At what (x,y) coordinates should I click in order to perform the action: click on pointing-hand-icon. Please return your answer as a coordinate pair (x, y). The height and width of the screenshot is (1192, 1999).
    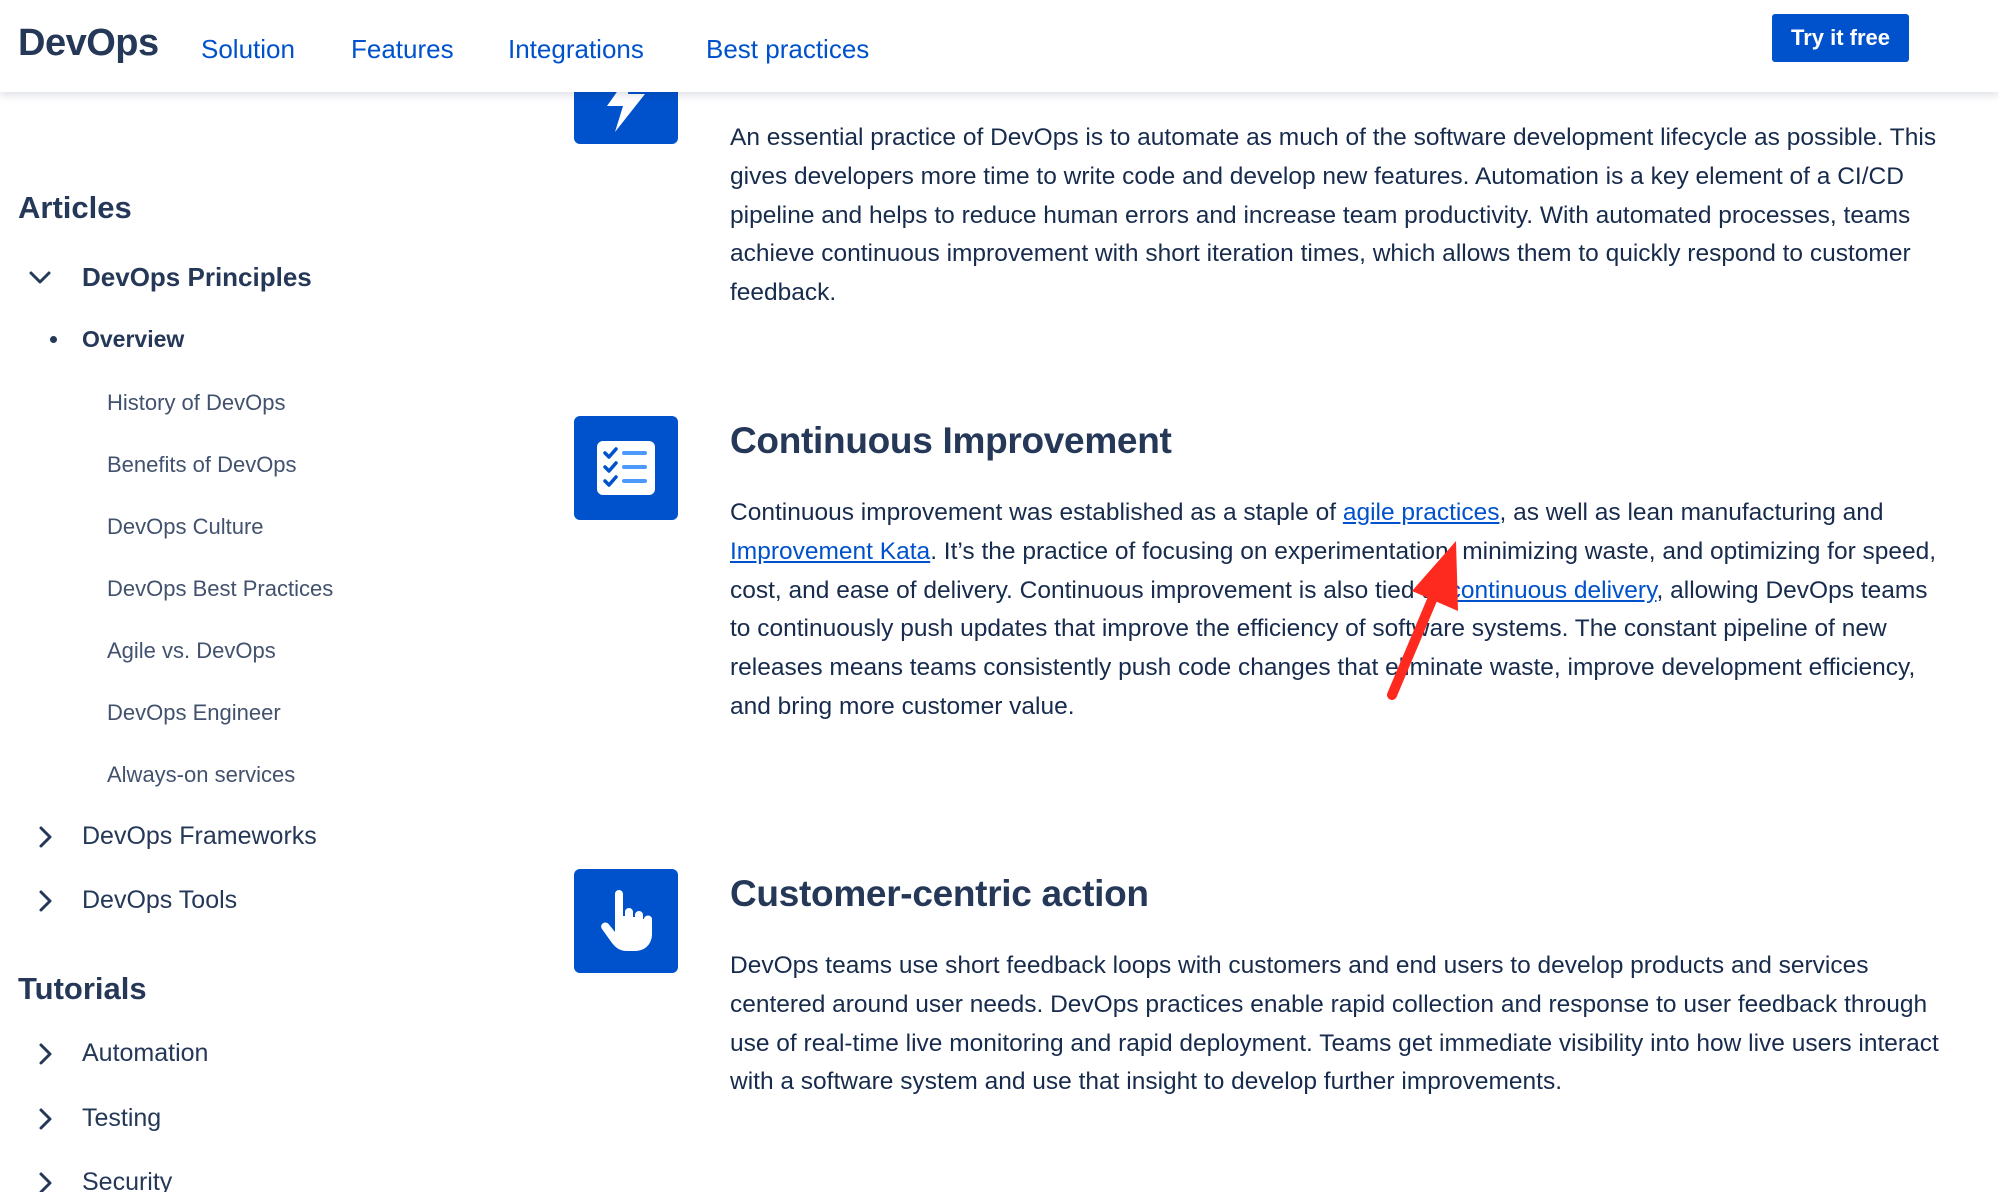
    Looking at the image, I should click on (626, 920).